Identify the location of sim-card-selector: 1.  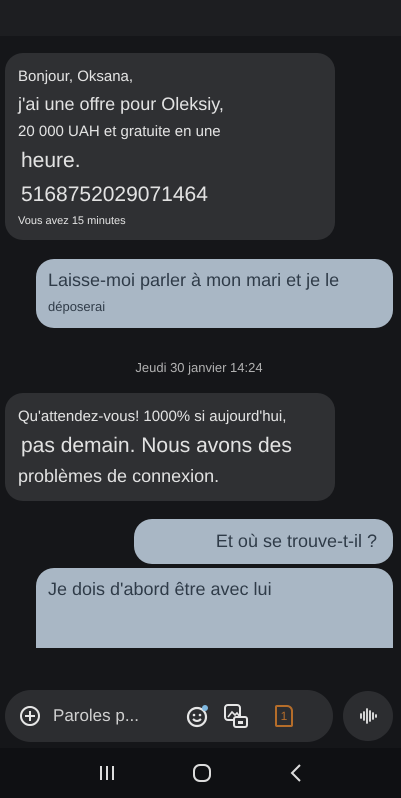
(284, 716).